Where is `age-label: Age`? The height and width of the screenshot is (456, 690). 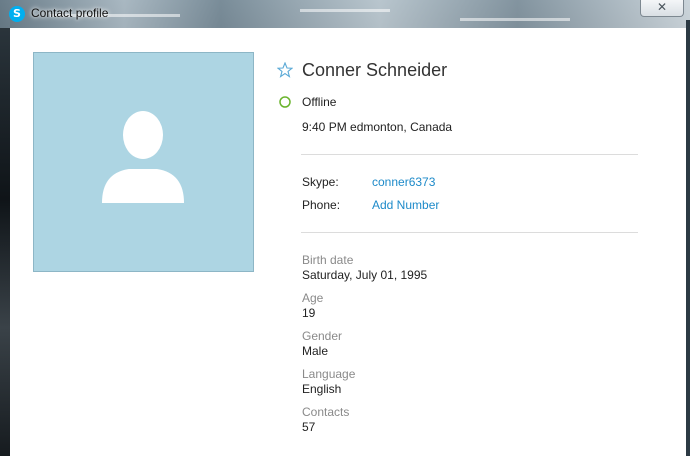 age-label: Age is located at coordinates (313, 298).